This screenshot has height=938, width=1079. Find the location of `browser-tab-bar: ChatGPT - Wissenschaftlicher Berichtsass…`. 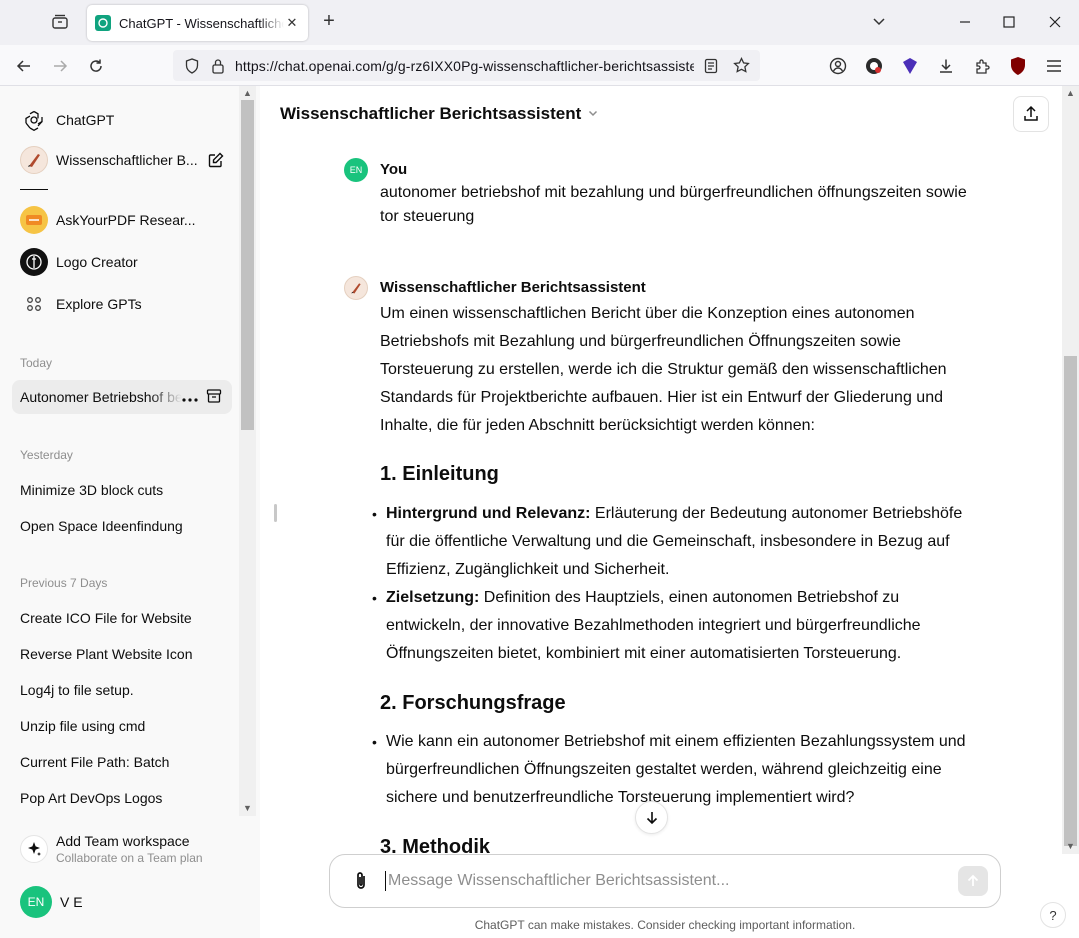

browser-tab-bar: ChatGPT - Wissenschaftlicher Berichtsass… is located at coordinates (539, 22).